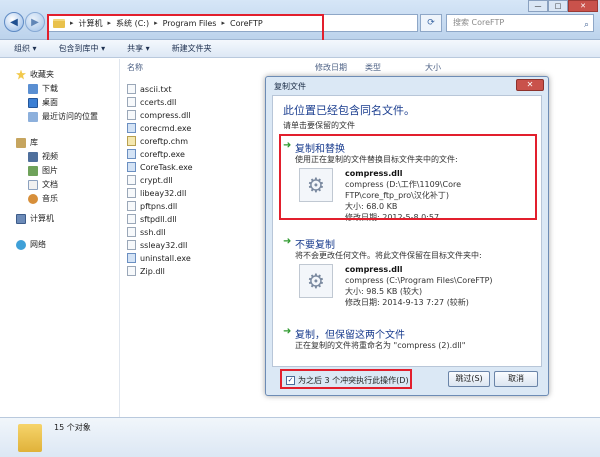  What do you see at coordinates (516, 379) in the screenshot?
I see `cancel-button: 取消` at bounding box center [516, 379].